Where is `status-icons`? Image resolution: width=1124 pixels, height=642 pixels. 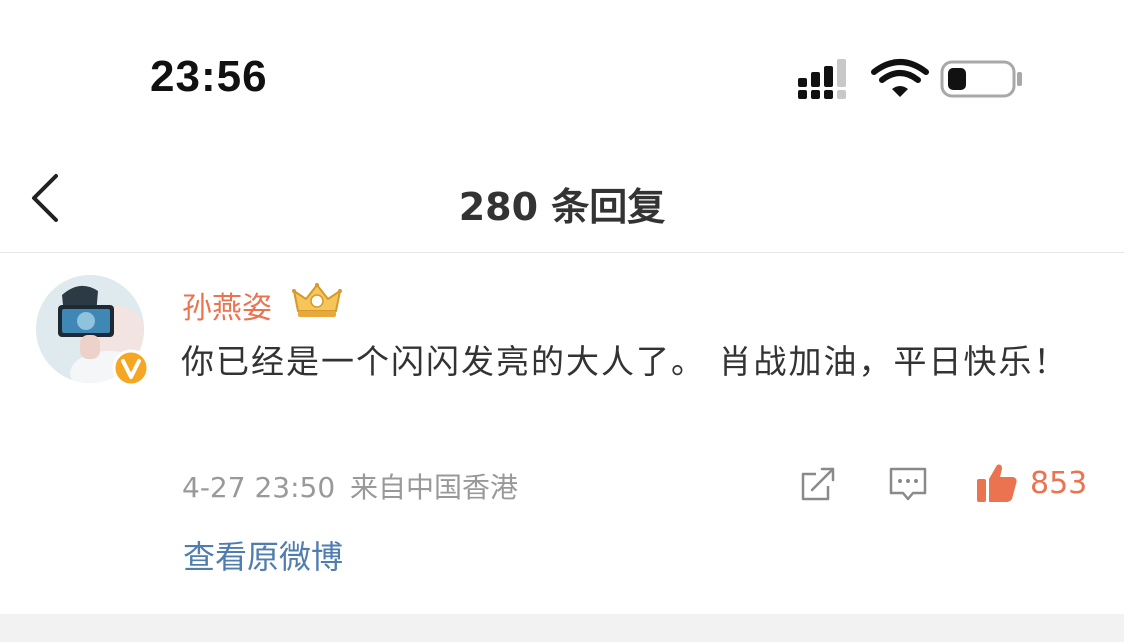
status-icons is located at coordinates (911, 79).